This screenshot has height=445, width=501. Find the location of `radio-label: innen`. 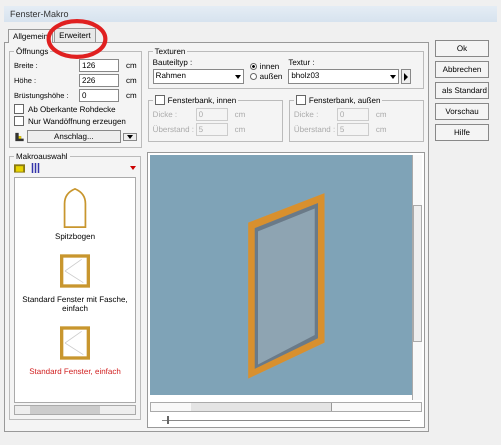

radio-label: innen is located at coordinates (270, 66).